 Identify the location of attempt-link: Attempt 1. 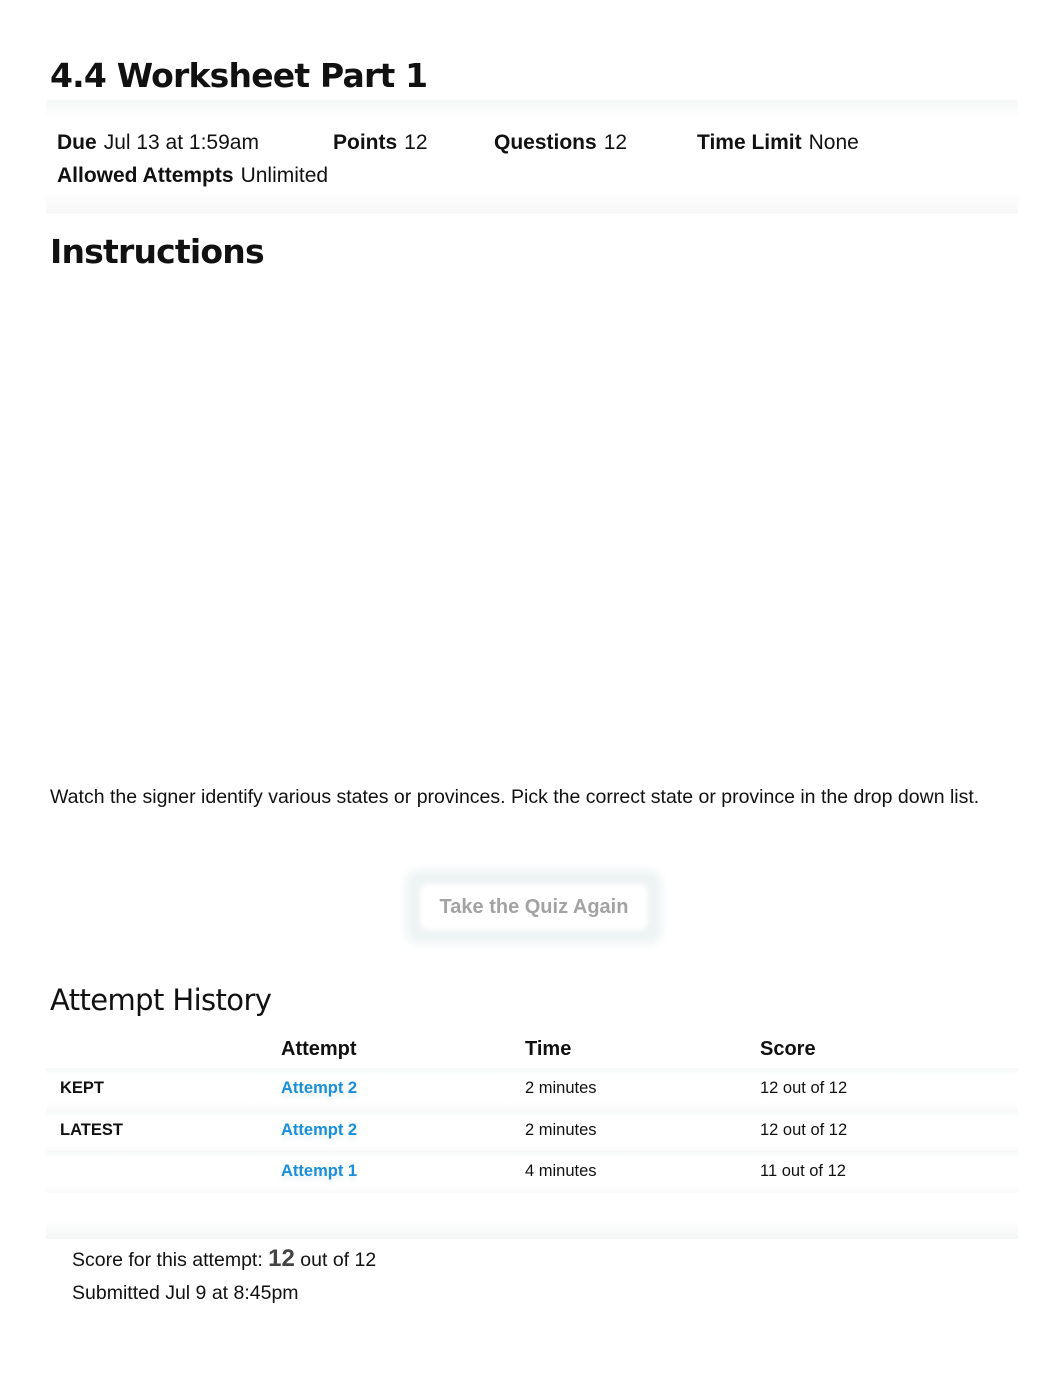
(319, 1171).